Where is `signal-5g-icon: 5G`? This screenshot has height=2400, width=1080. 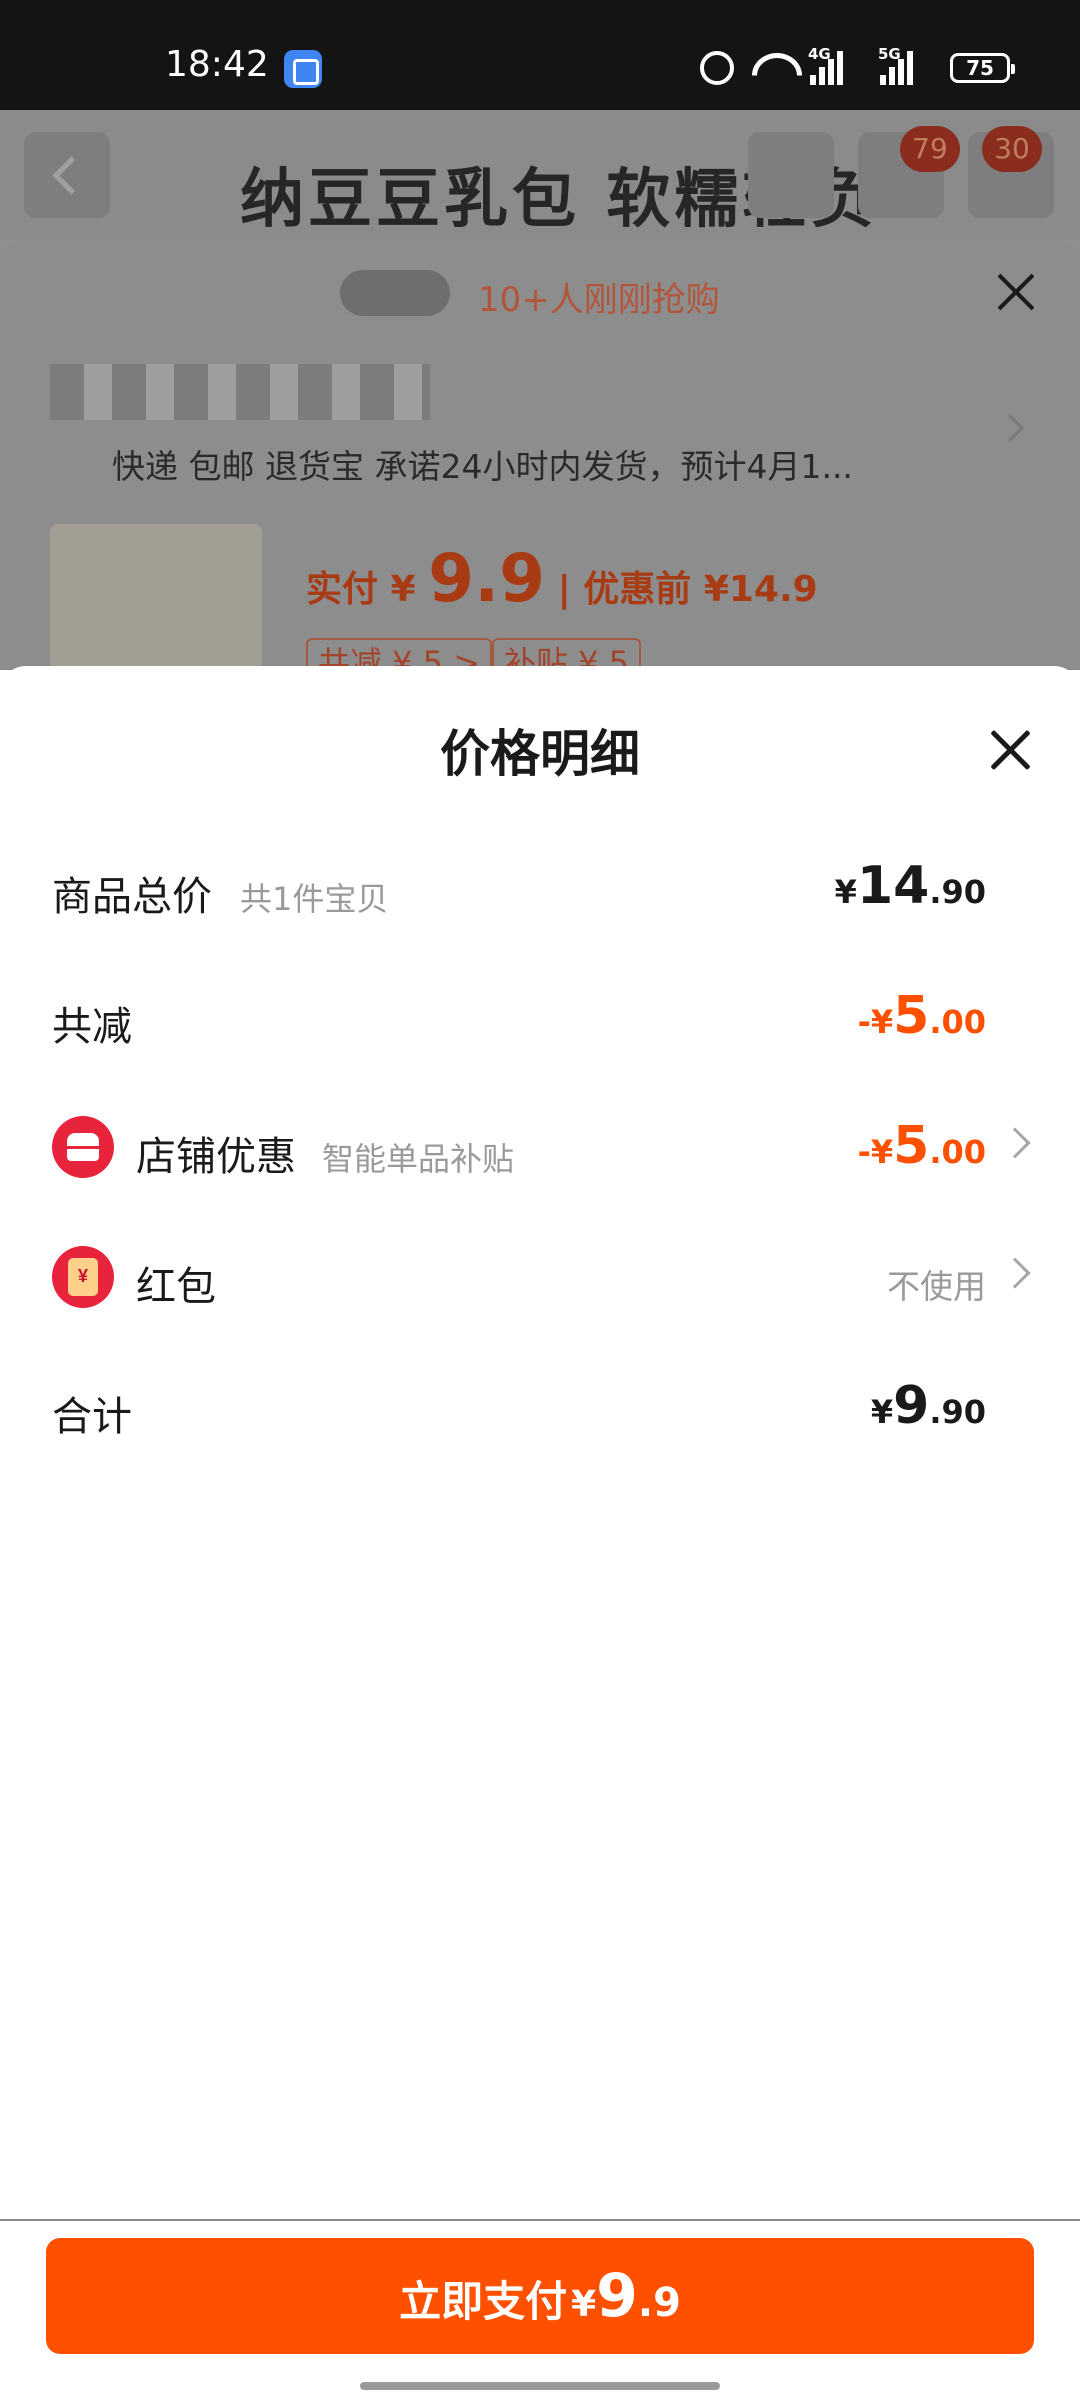
signal-5g-icon: 5G is located at coordinates (905, 65).